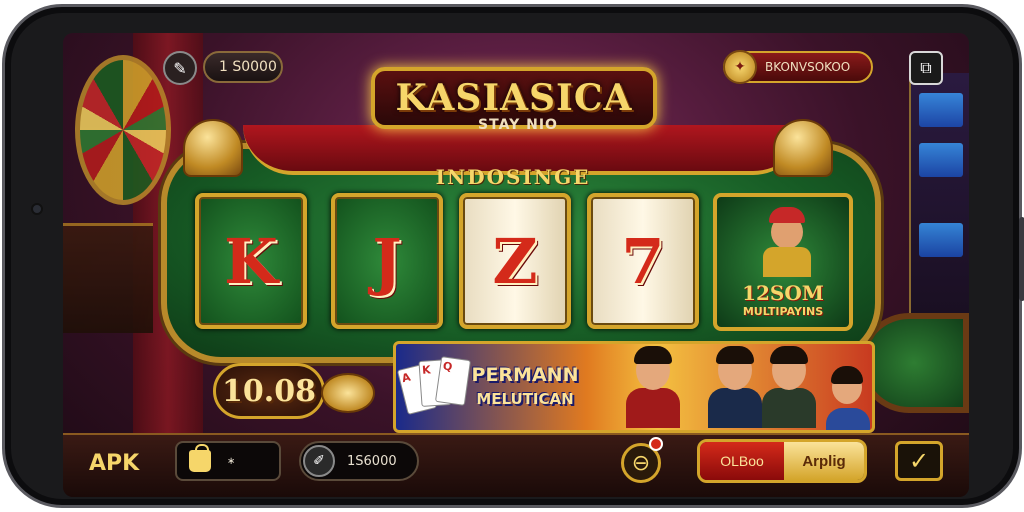 This screenshot has width=1024, height=512. Describe the element at coordinates (787, 262) in the screenshot. I see `mascot-body` at that location.